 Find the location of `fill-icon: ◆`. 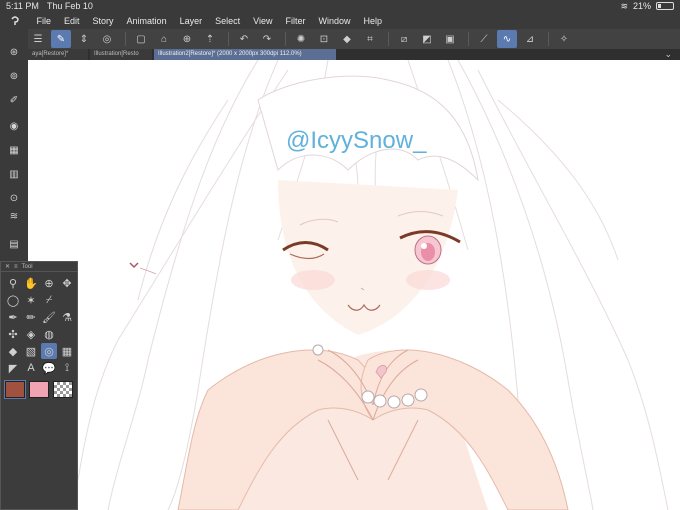

fill-icon: ◆ is located at coordinates (13, 351).